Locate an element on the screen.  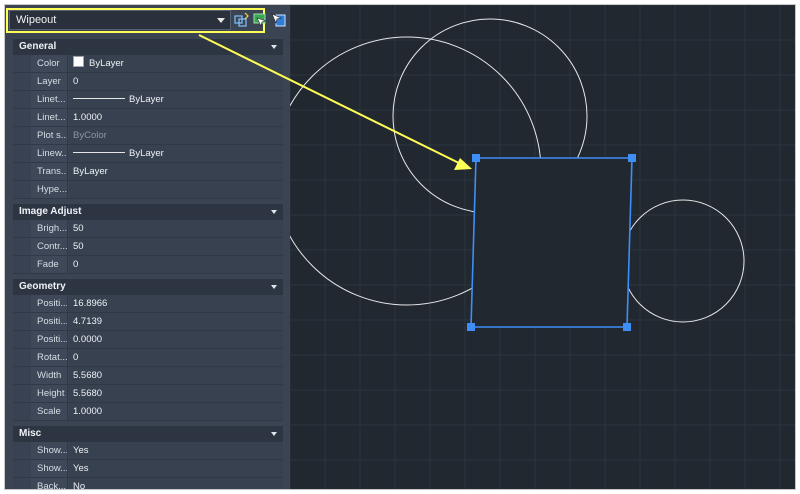
annotation-arrow-head is located at coordinates (463, 164).